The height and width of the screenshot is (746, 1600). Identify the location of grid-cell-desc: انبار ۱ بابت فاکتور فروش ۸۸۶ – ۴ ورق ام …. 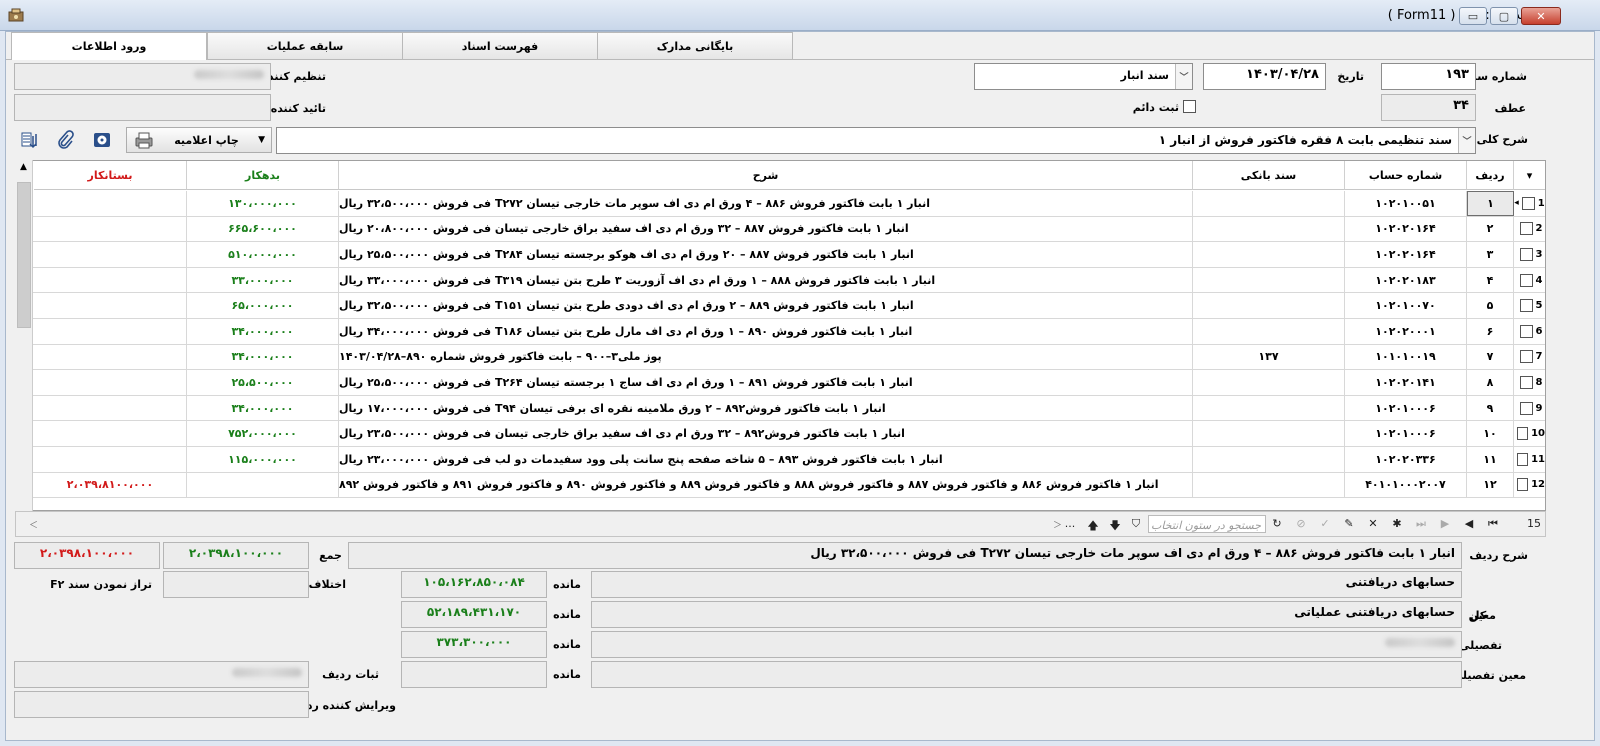
(766, 203).